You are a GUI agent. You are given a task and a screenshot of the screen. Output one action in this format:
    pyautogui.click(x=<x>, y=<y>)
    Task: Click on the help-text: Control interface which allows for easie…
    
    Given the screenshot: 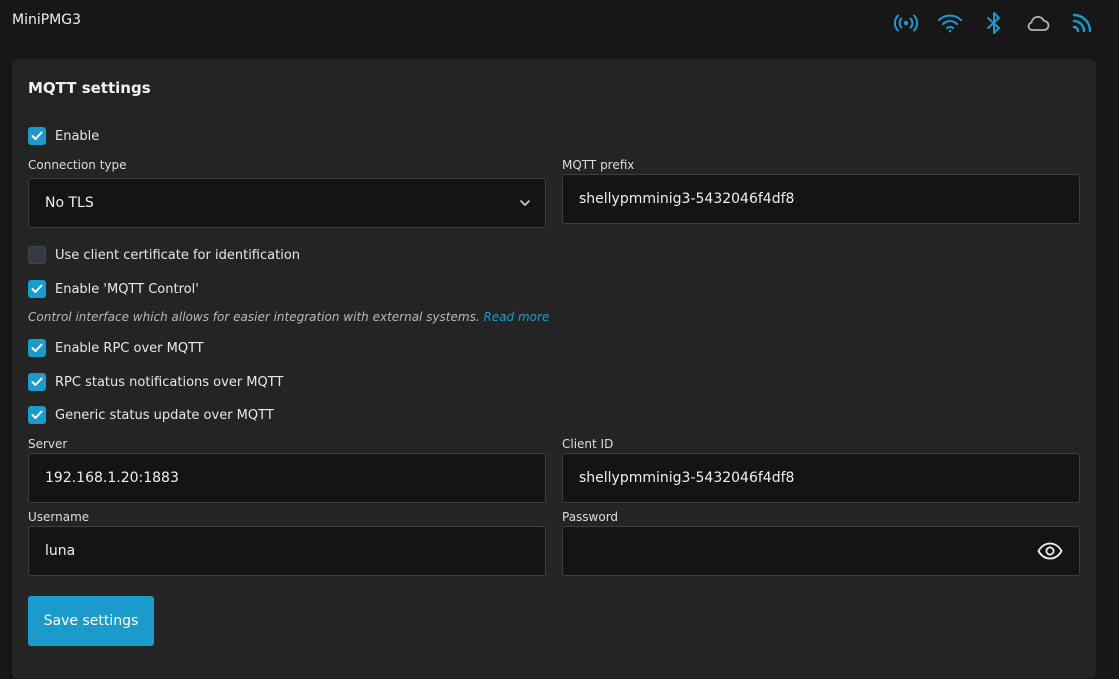 What is the action you would take?
    pyautogui.click(x=254, y=317)
    